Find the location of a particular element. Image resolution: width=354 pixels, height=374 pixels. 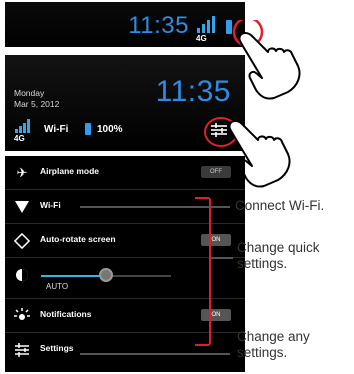

callout-change-any: Change any settings. is located at coordinates (273, 345).